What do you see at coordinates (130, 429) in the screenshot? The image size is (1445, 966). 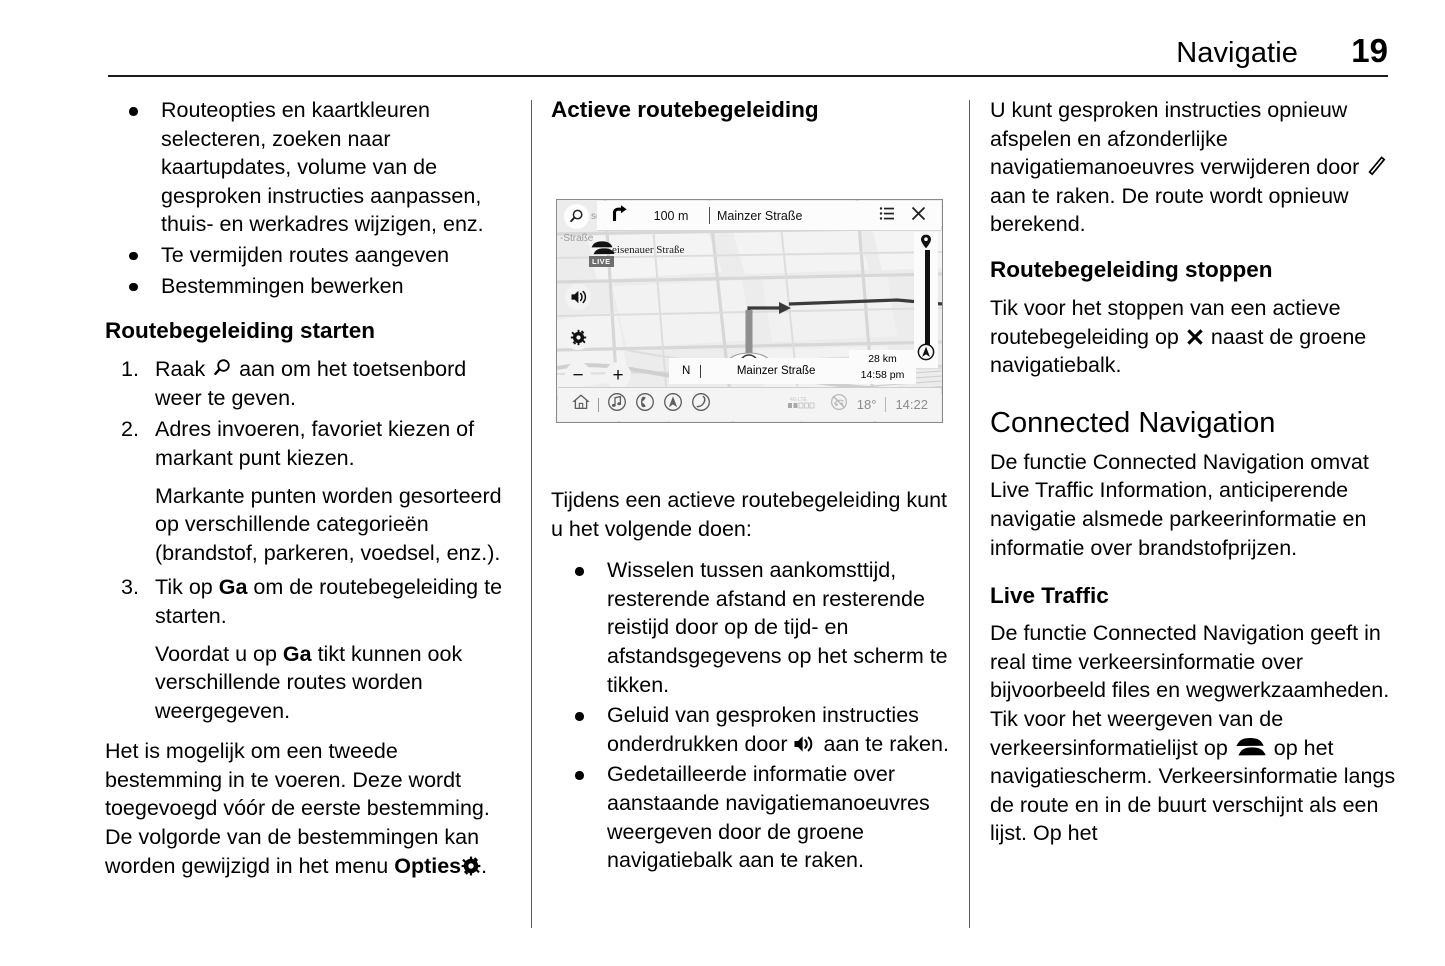 I see `step-number: 2.` at bounding box center [130, 429].